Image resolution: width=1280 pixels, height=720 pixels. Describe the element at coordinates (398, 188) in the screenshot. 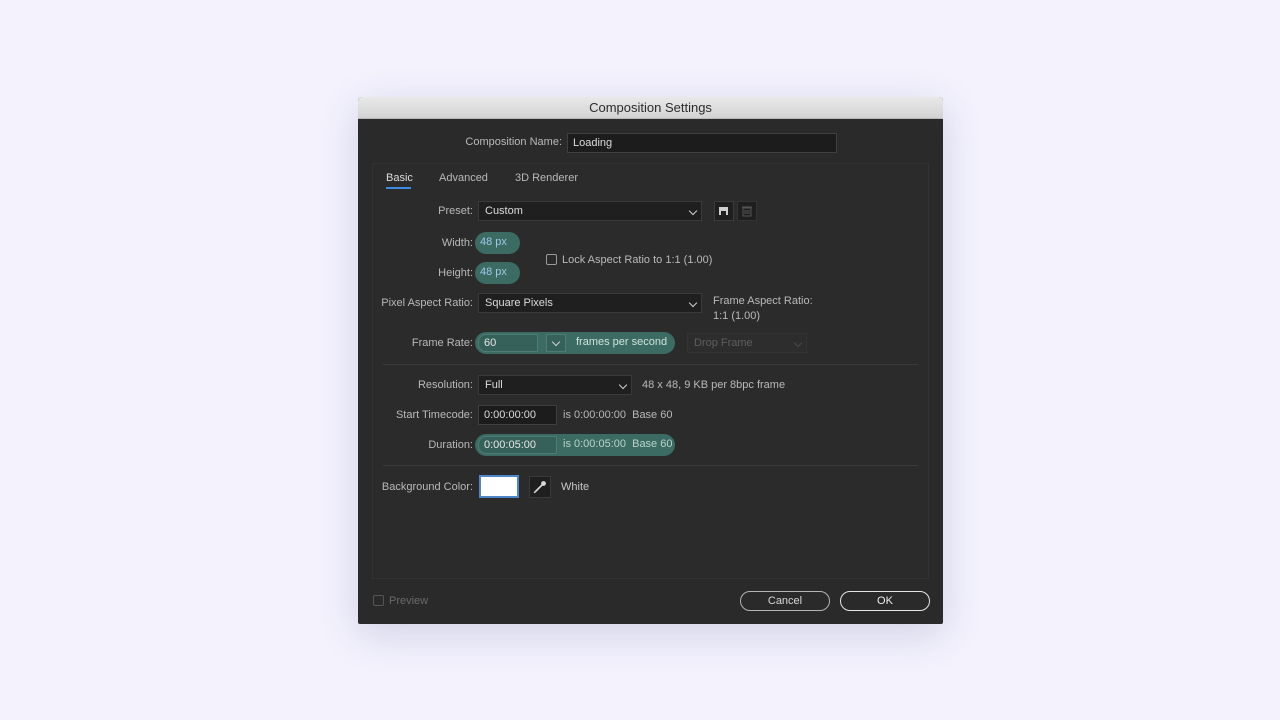

I see `tab-active-indicator` at that location.